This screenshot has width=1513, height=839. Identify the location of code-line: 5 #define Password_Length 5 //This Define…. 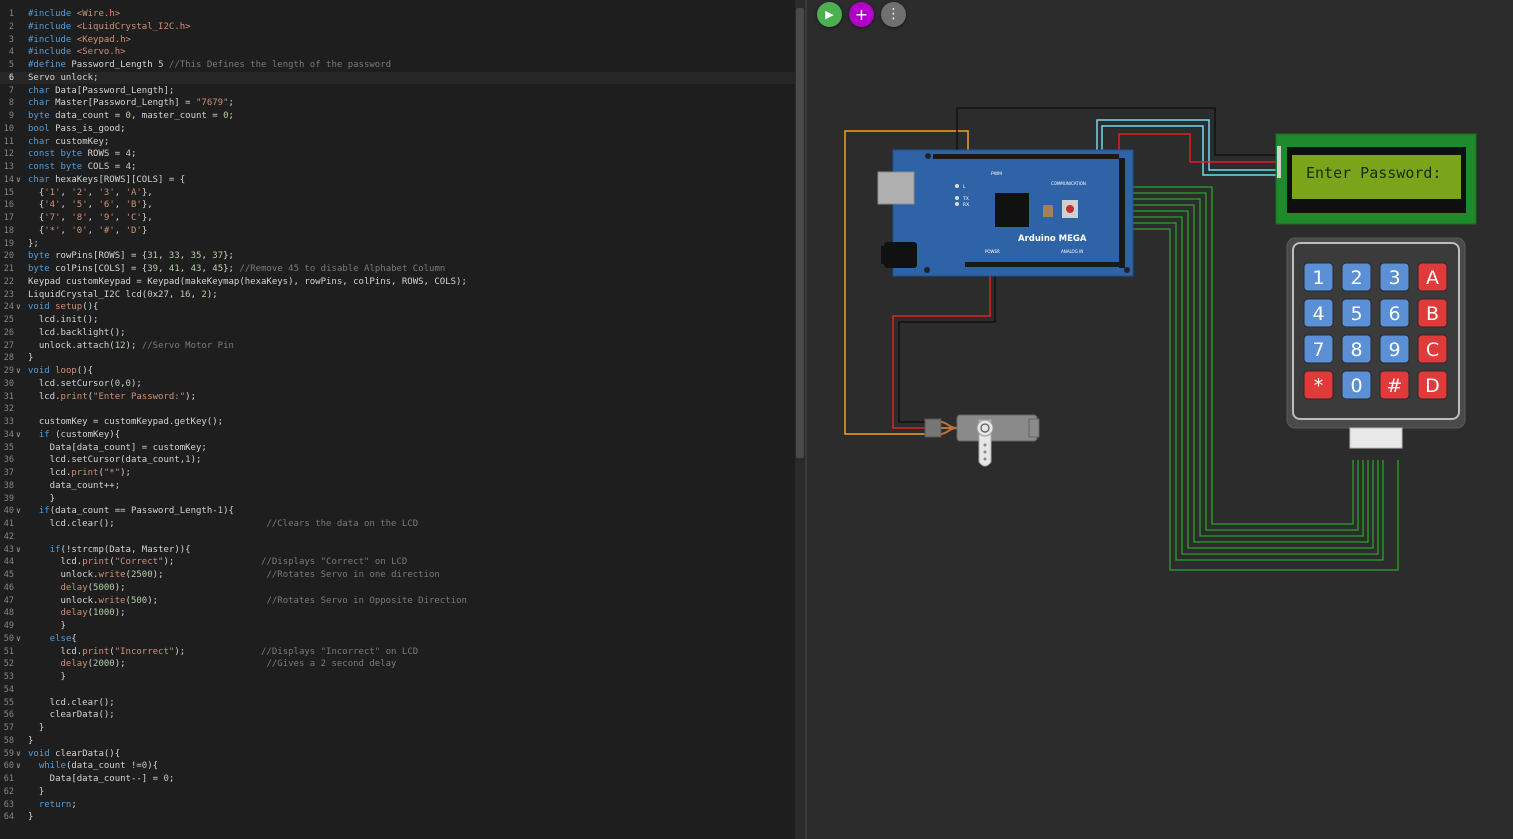
(397, 65).